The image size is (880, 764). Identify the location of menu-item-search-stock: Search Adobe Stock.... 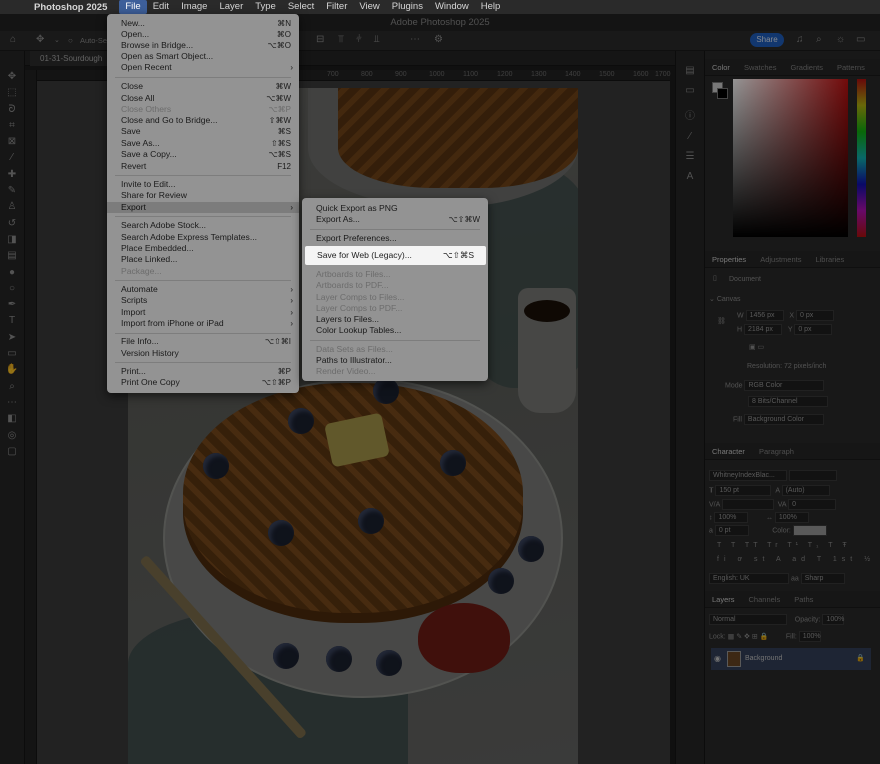
(203, 225).